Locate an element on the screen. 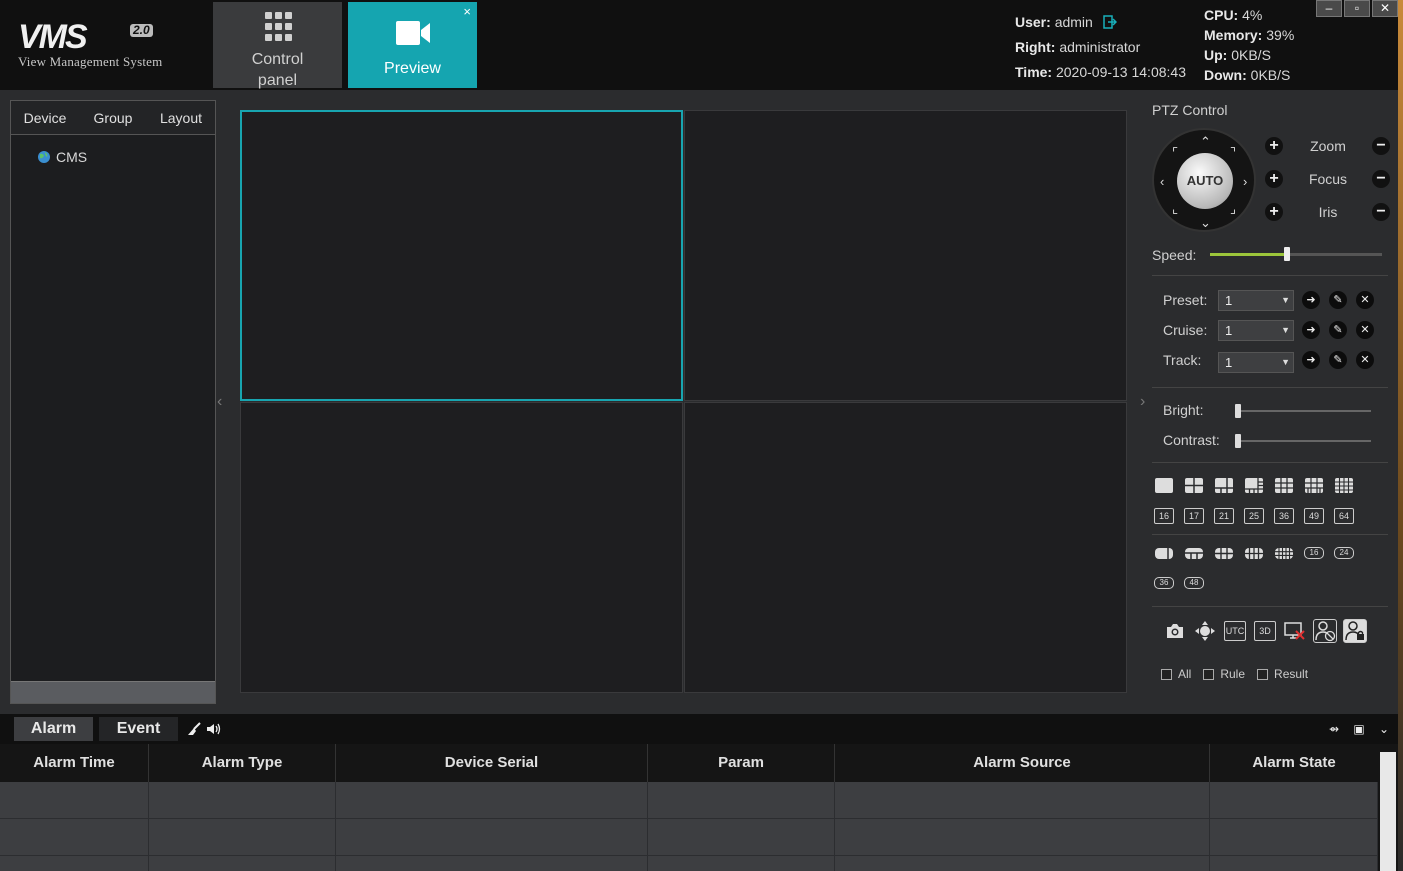 The width and height of the screenshot is (1403, 871). zoom-in-button: + is located at coordinates (1274, 146).